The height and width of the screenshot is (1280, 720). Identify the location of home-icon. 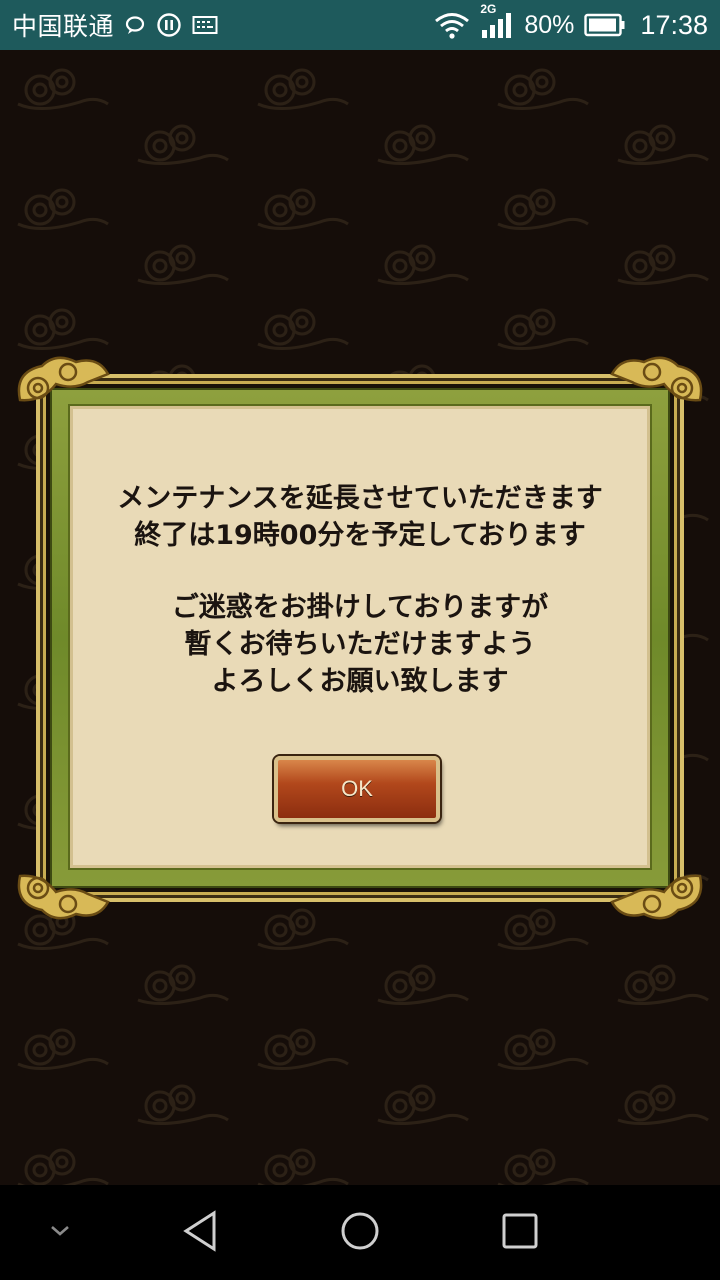
(360, 1231).